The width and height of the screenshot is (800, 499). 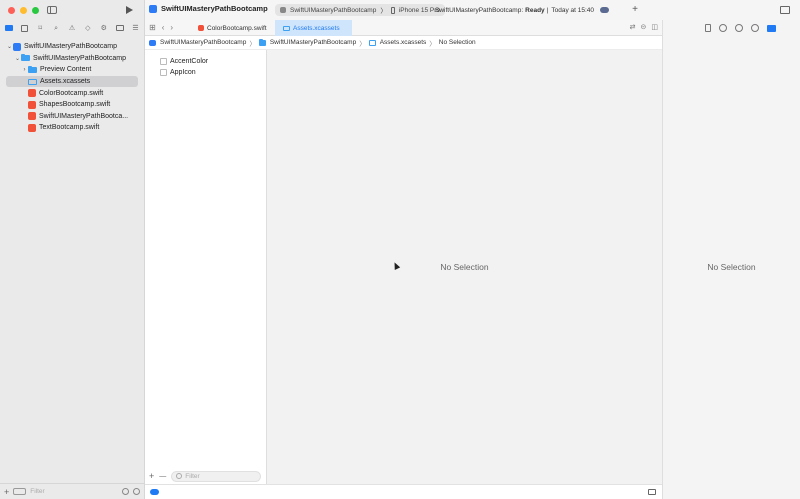 What do you see at coordinates (35, 10) in the screenshot?
I see `zoom-window-button` at bounding box center [35, 10].